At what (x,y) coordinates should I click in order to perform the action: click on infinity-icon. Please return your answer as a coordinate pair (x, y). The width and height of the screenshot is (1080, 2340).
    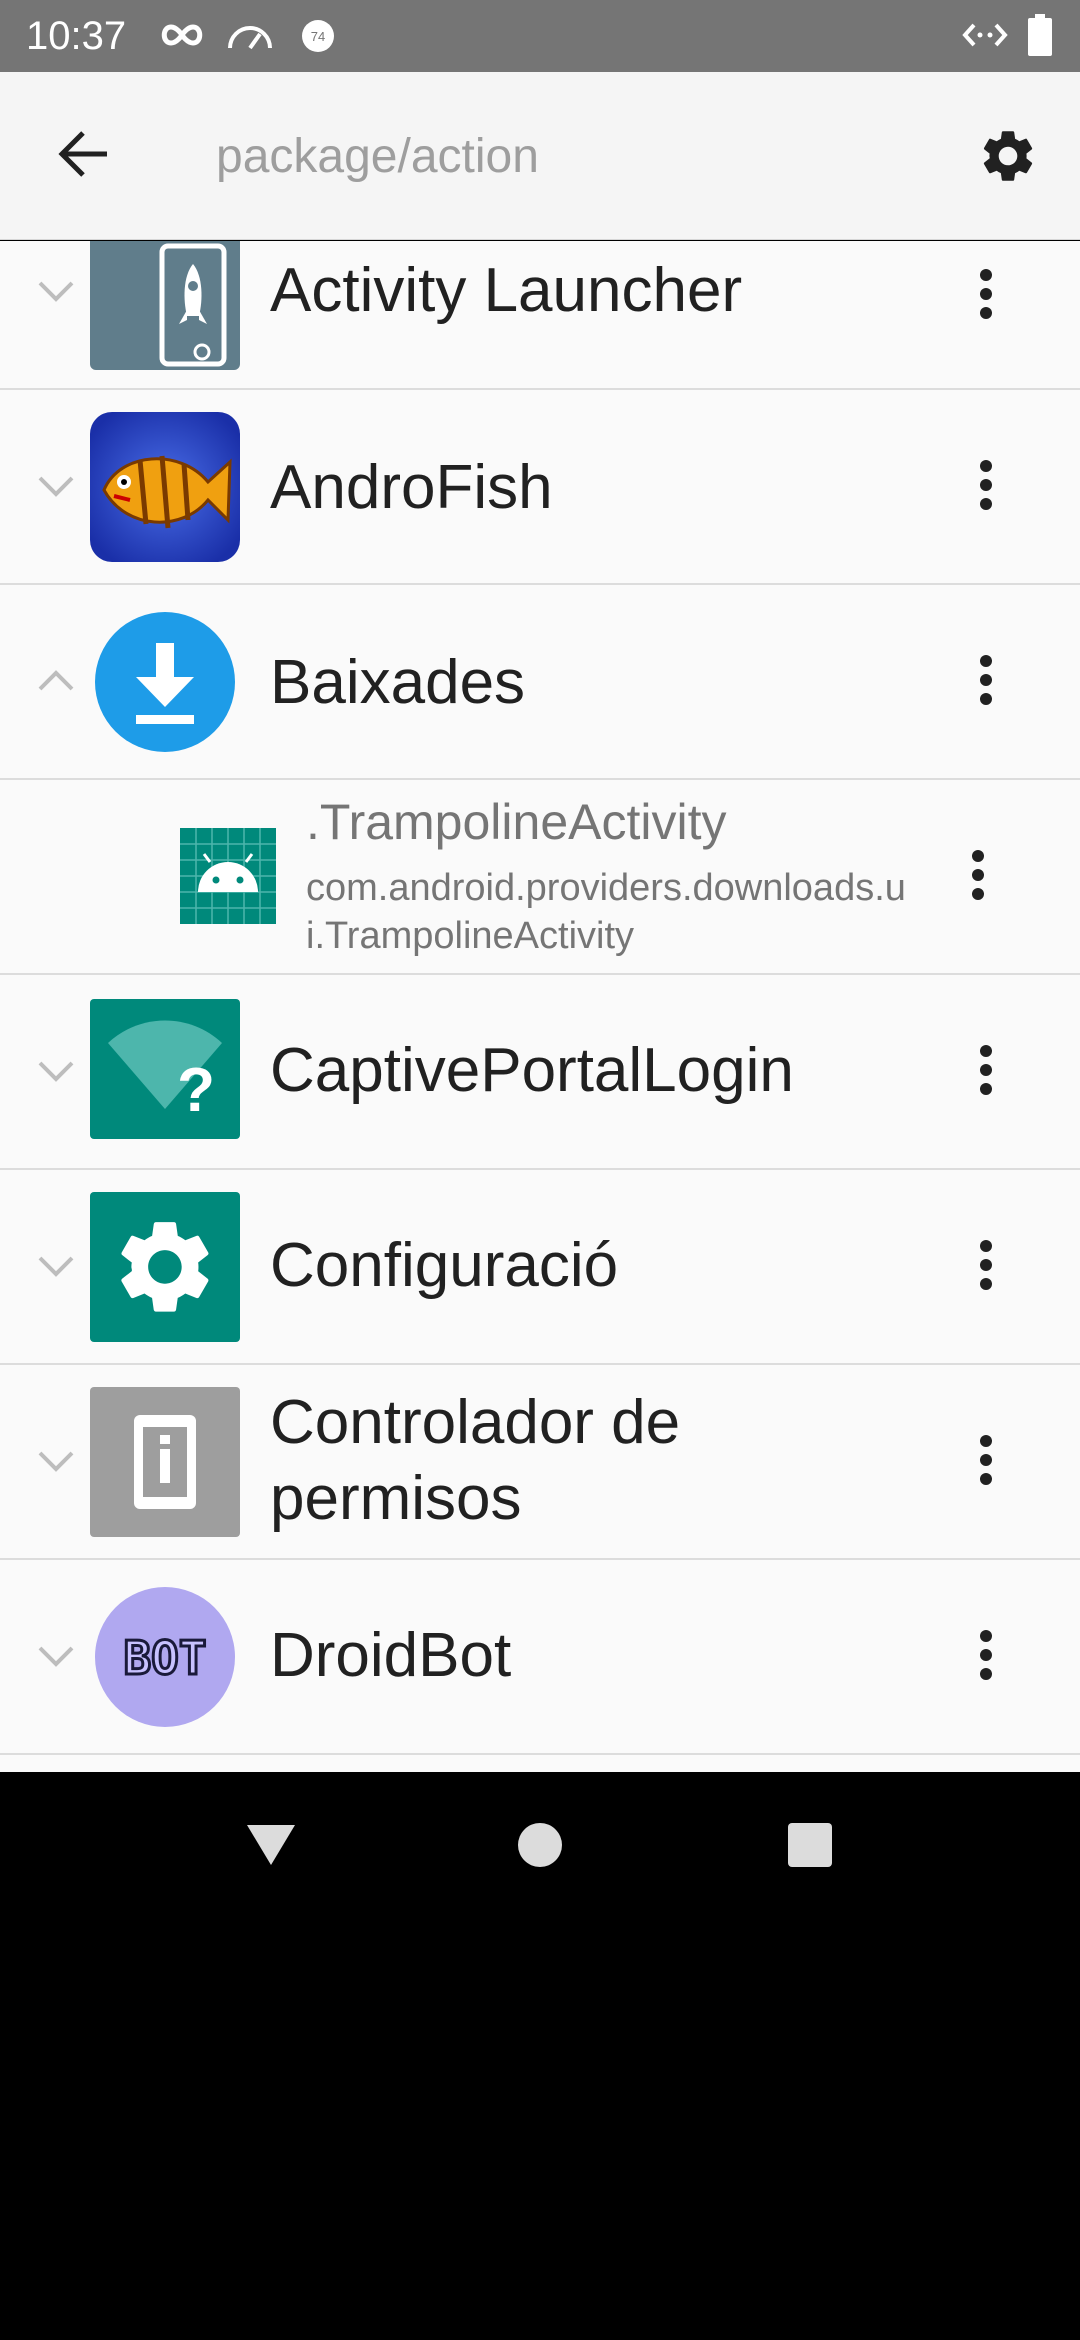
    Looking at the image, I should click on (182, 37).